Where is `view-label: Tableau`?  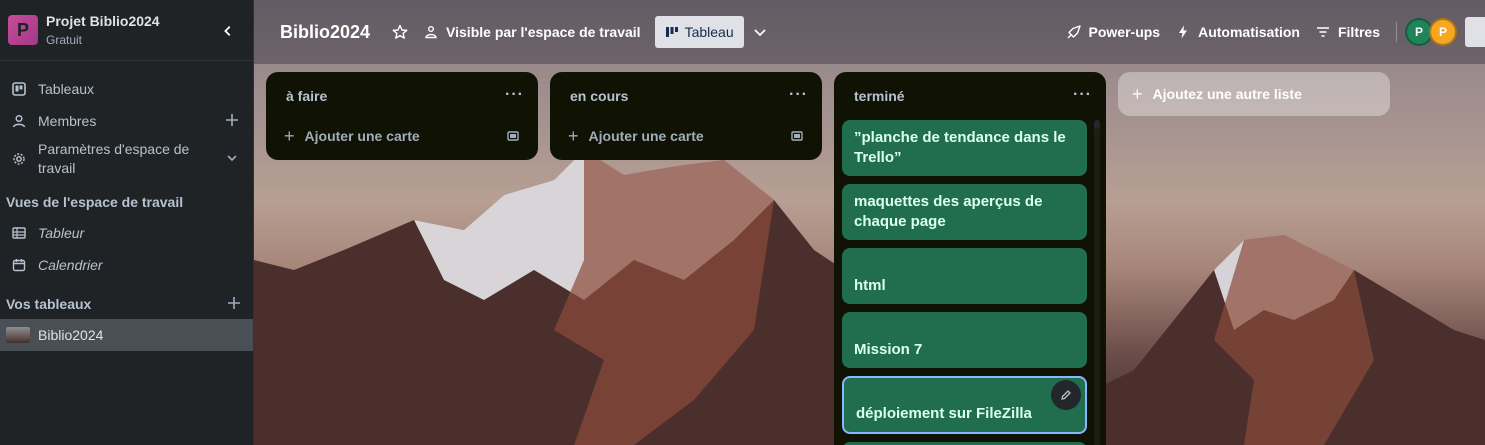 view-label: Tableau is located at coordinates (709, 32).